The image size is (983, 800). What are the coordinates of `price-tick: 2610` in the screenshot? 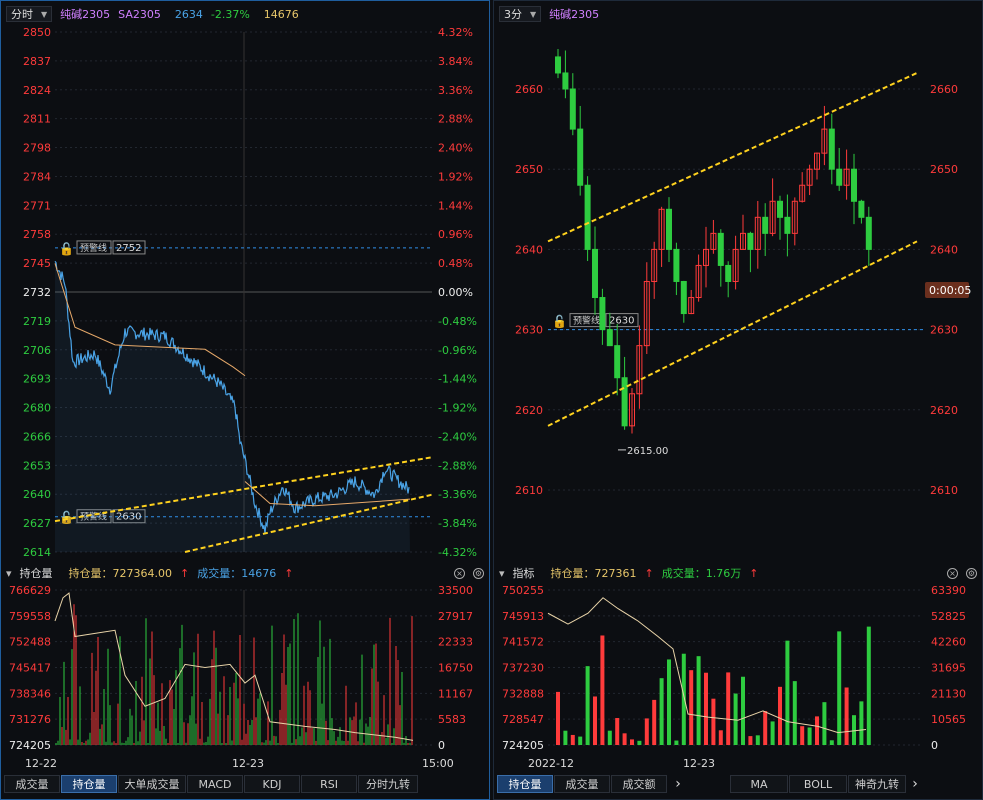 It's located at (529, 490).